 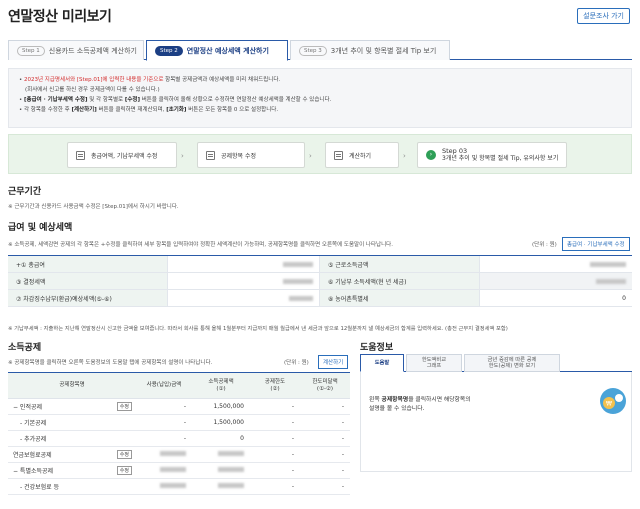 What do you see at coordinates (496, 405) in the screenshot?
I see `help-text: 왼쪽 공제항목명을 클릭하시면 해당항목의 설명을 볼 수 있습니다.` at bounding box center [496, 405].